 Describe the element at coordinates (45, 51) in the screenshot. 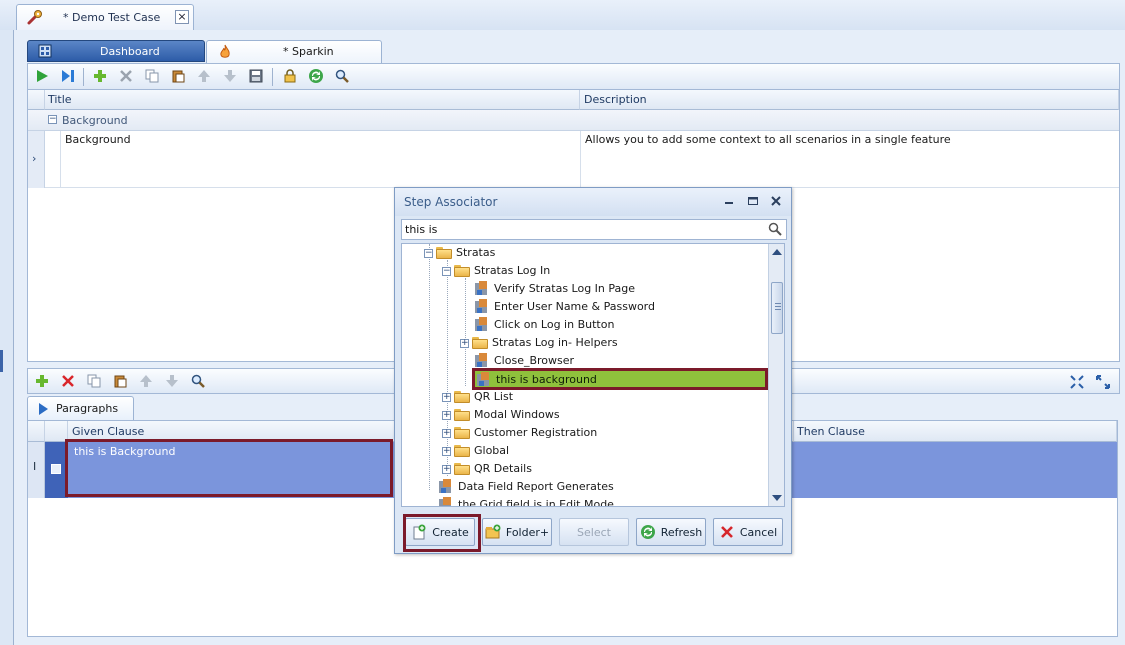

I see `dashboard-icon` at that location.